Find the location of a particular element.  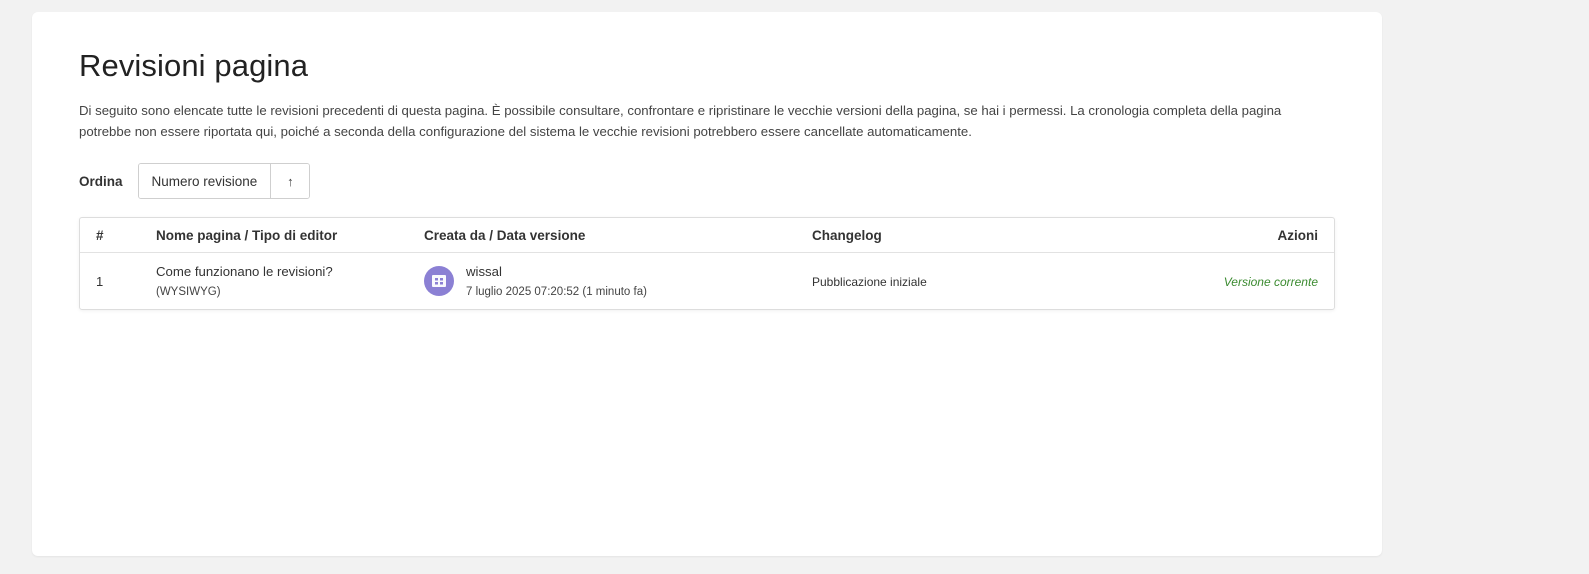

sort-label: Ordina is located at coordinates (101, 181).